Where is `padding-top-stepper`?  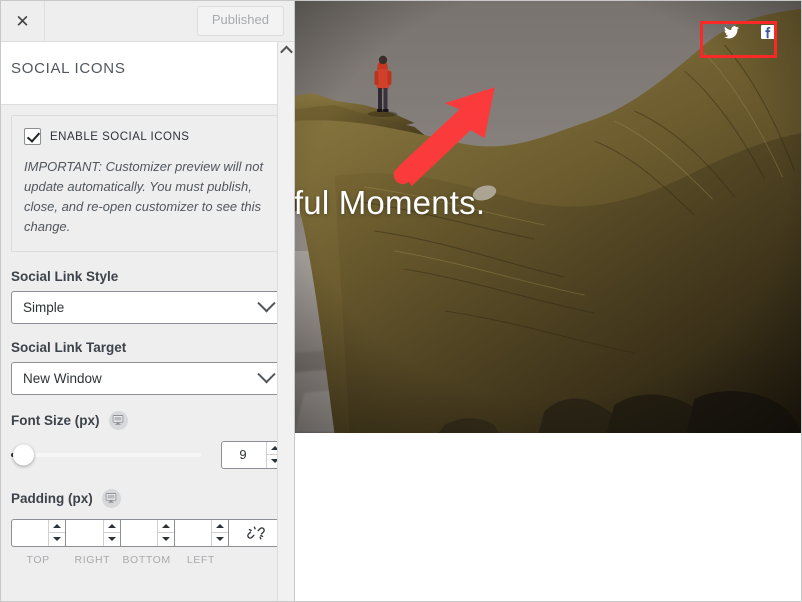
padding-top-stepper is located at coordinates (57, 532).